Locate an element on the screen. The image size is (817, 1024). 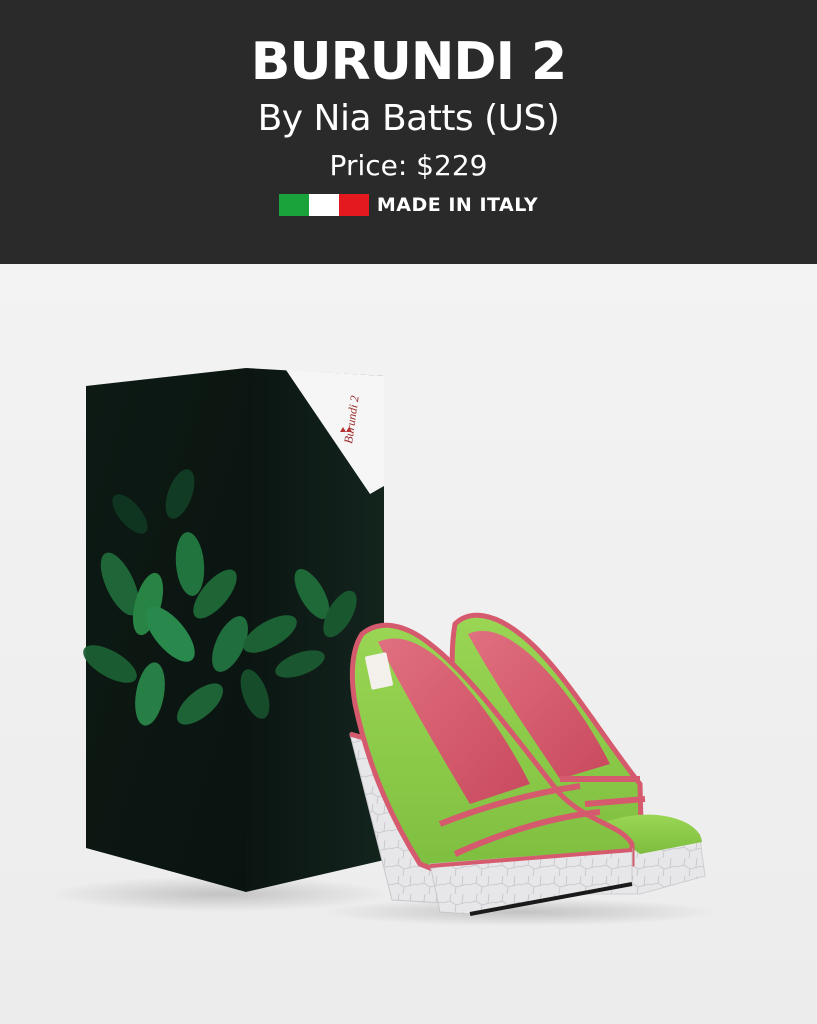
product-price: Price: $229 is located at coordinates (408, 165).